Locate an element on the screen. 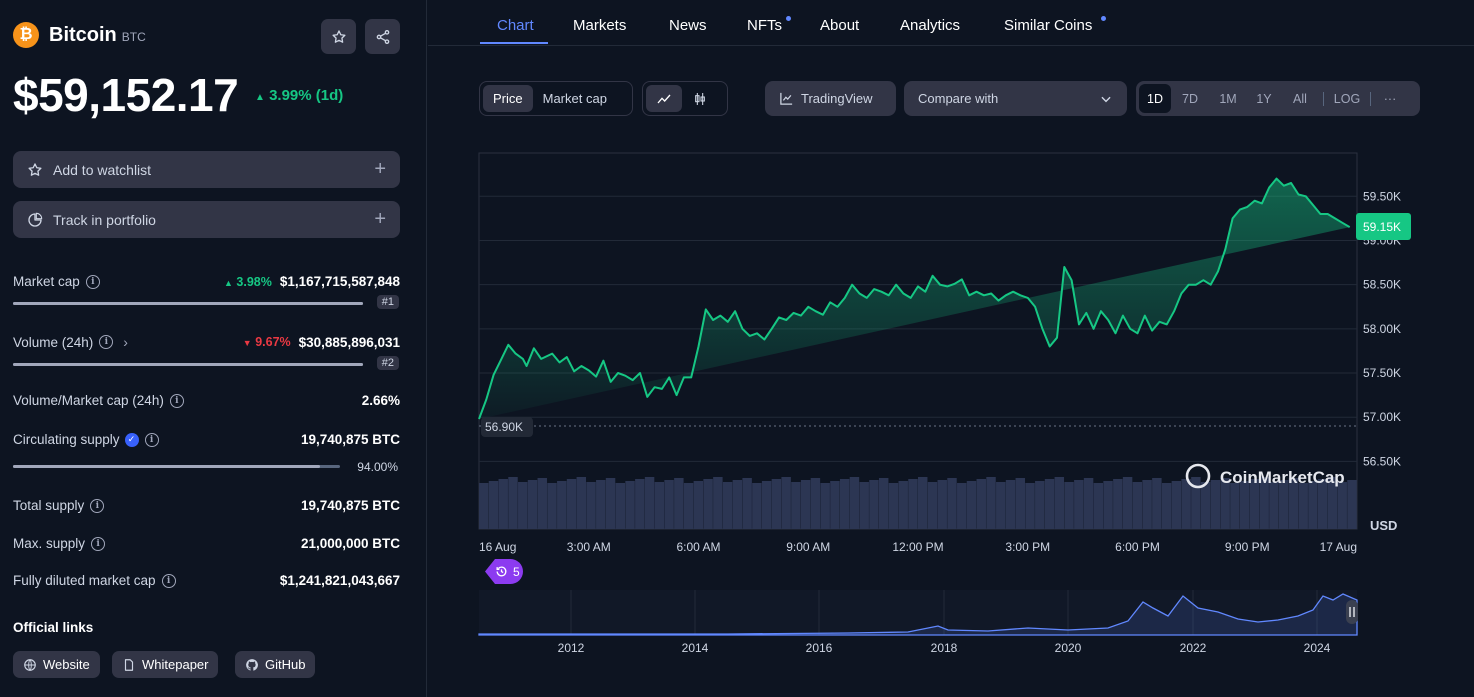 The width and height of the screenshot is (1474, 697). price-toggle: Price is located at coordinates (508, 98).